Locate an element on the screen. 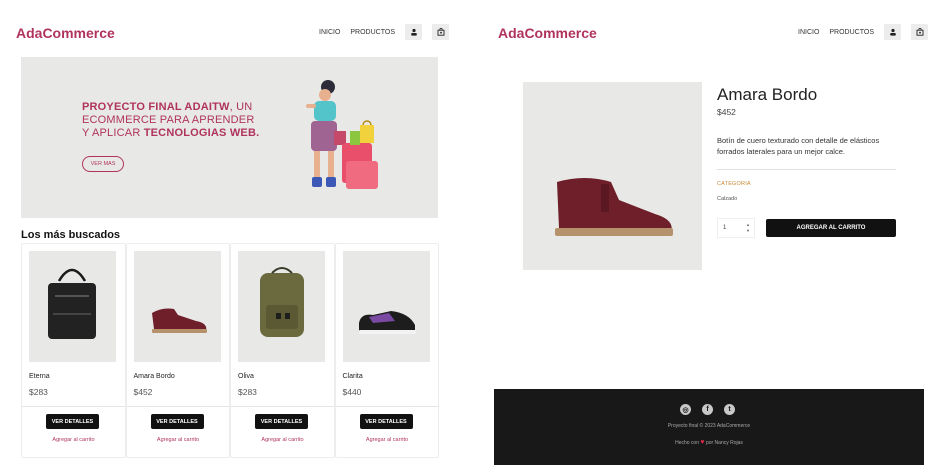 Image resolution: width=940 pixels, height=474 pixels. twitter-icon: t is located at coordinates (729, 409).